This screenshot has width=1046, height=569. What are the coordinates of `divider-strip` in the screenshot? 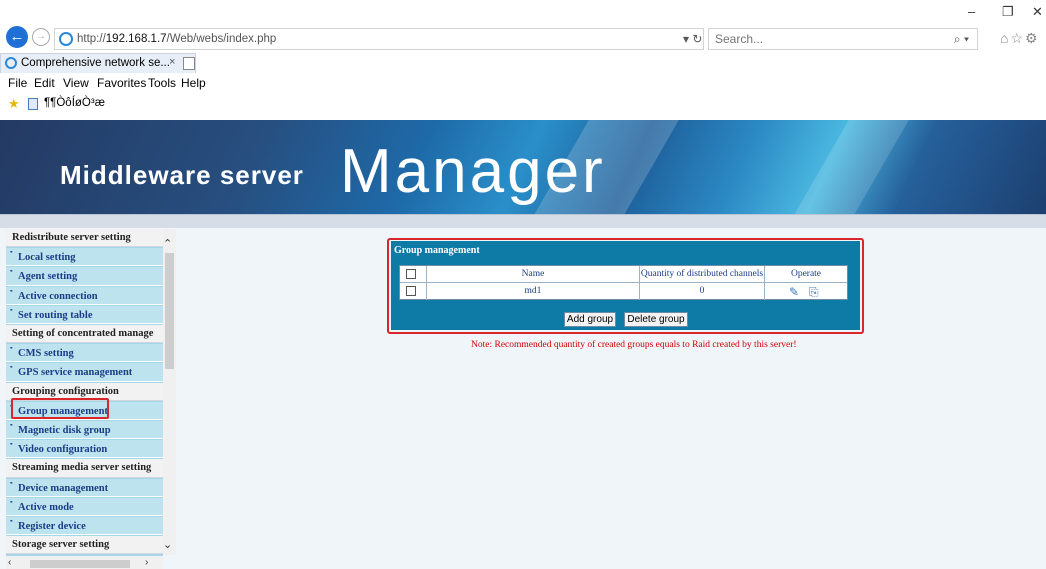 It's located at (523, 221).